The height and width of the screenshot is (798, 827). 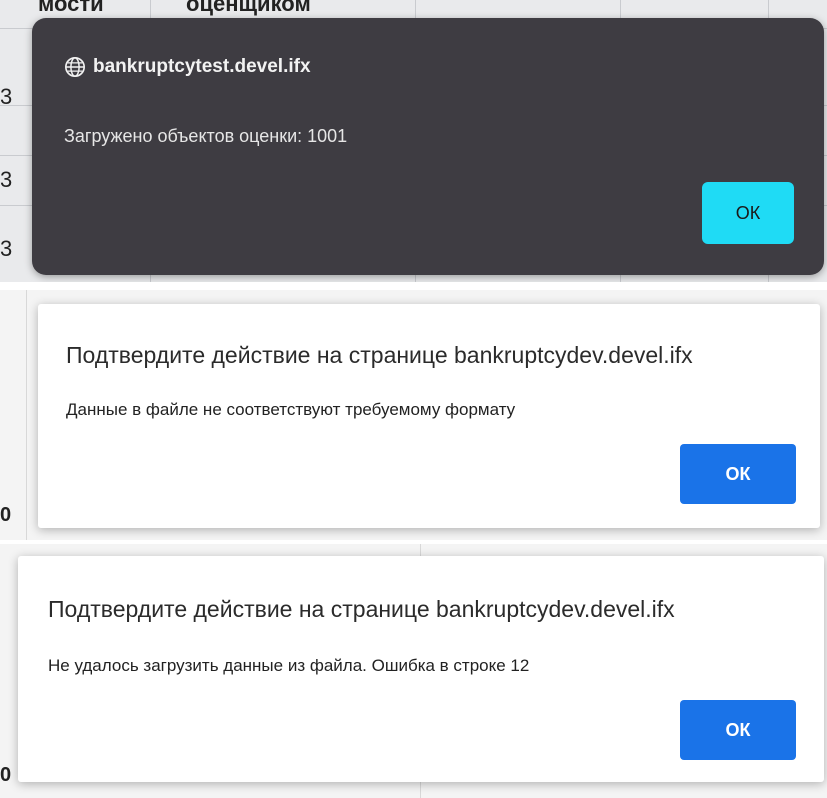 I want to click on table-header-cell: оценщиком, so click(x=248, y=8).